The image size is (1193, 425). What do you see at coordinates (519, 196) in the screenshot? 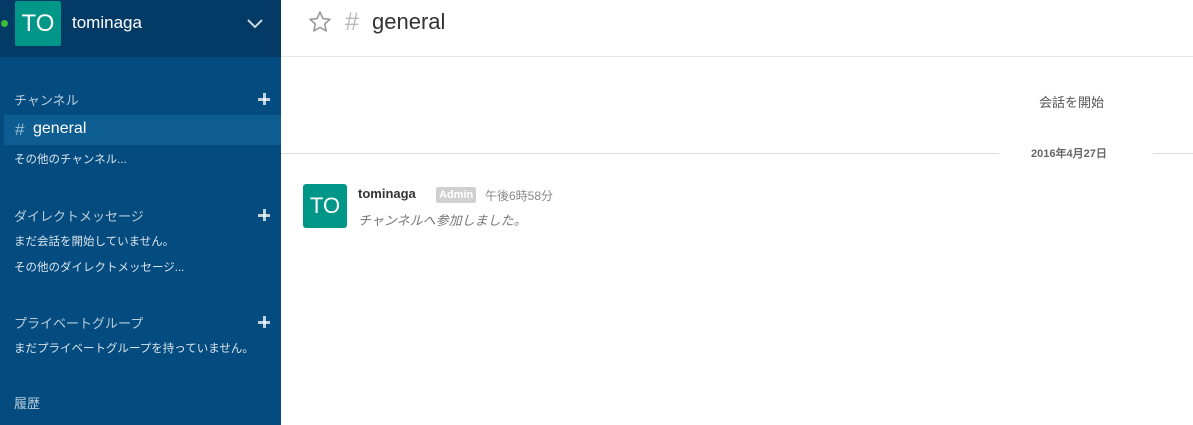
I see `message-timestamp: 午後6時58分` at bounding box center [519, 196].